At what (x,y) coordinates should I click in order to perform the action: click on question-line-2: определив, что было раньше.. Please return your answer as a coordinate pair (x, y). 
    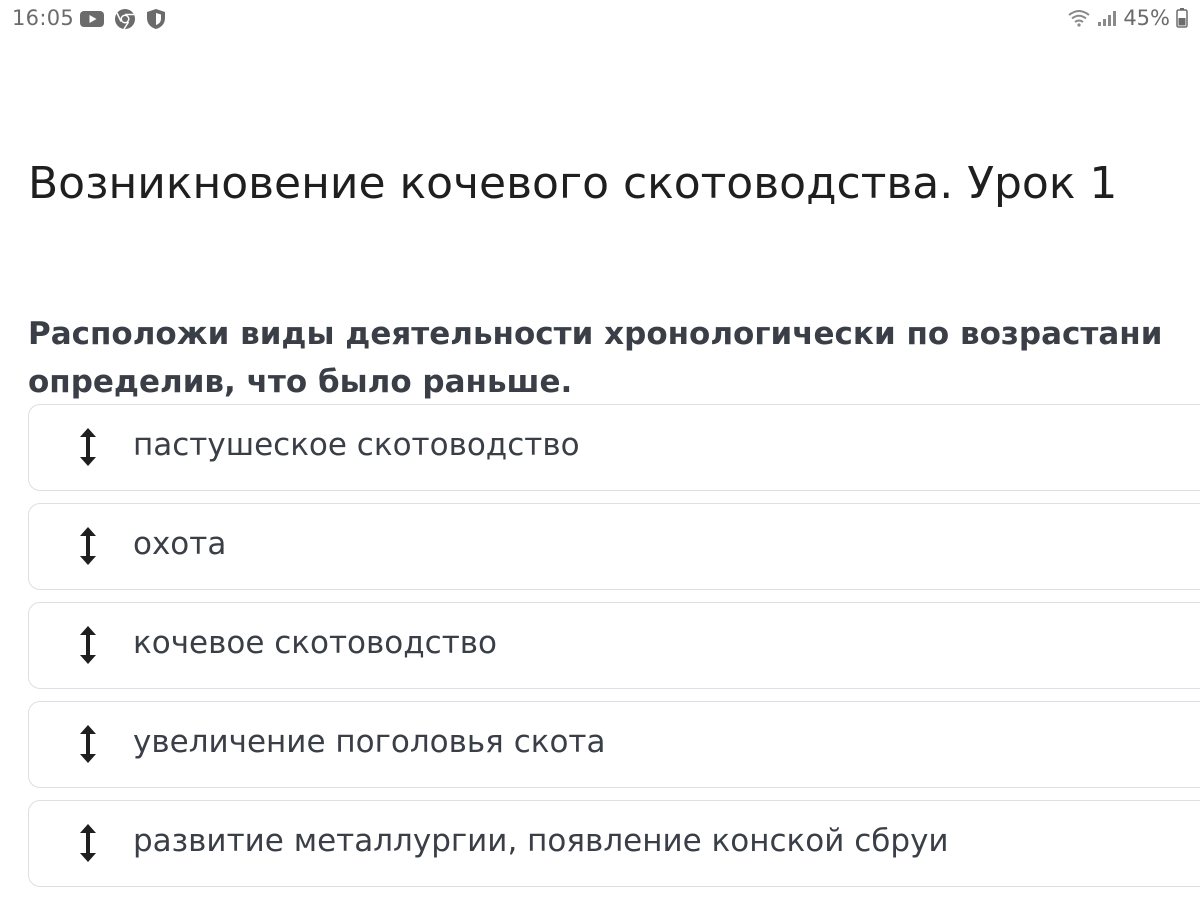
    Looking at the image, I should click on (300, 382).